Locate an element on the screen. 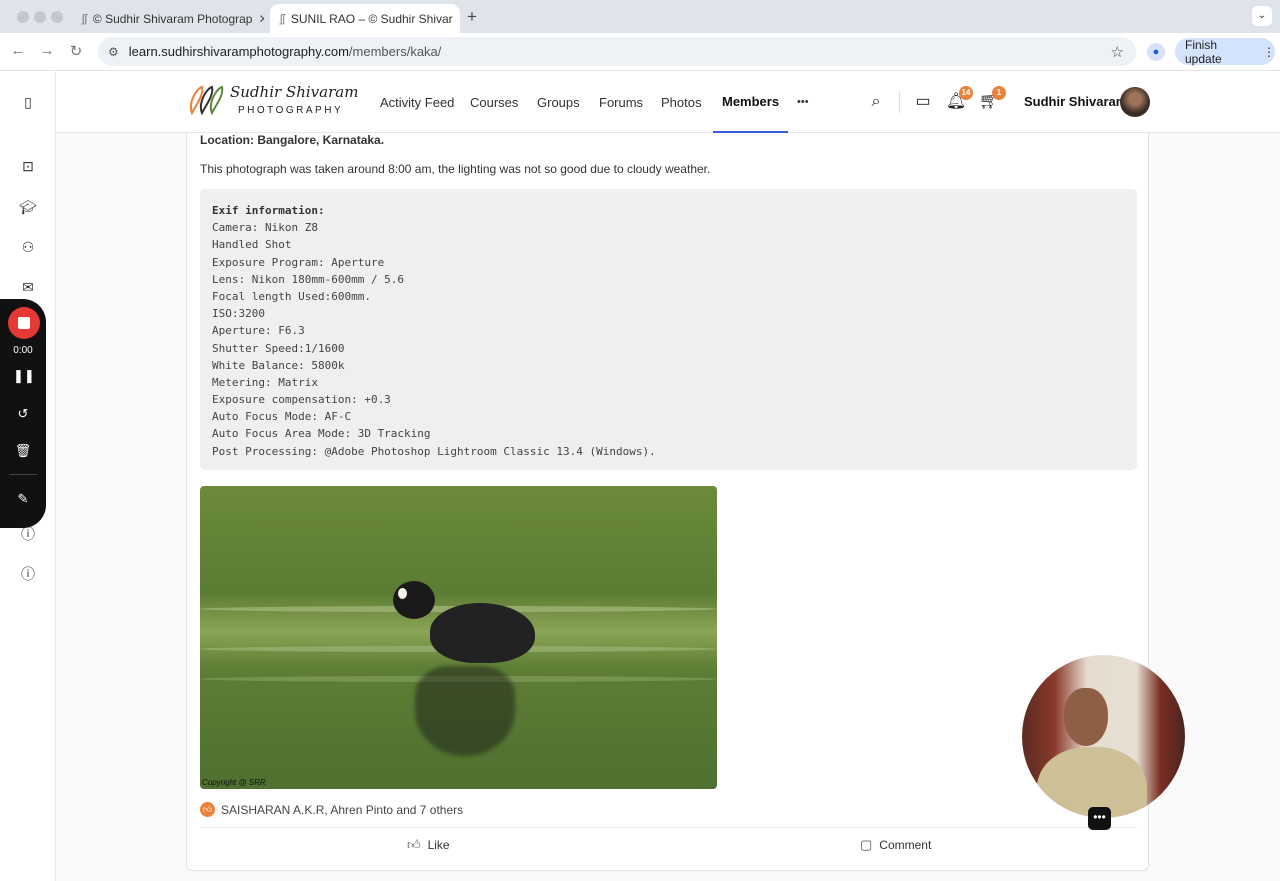  photo-copyright: Copyright @ SRR is located at coordinates (234, 782).